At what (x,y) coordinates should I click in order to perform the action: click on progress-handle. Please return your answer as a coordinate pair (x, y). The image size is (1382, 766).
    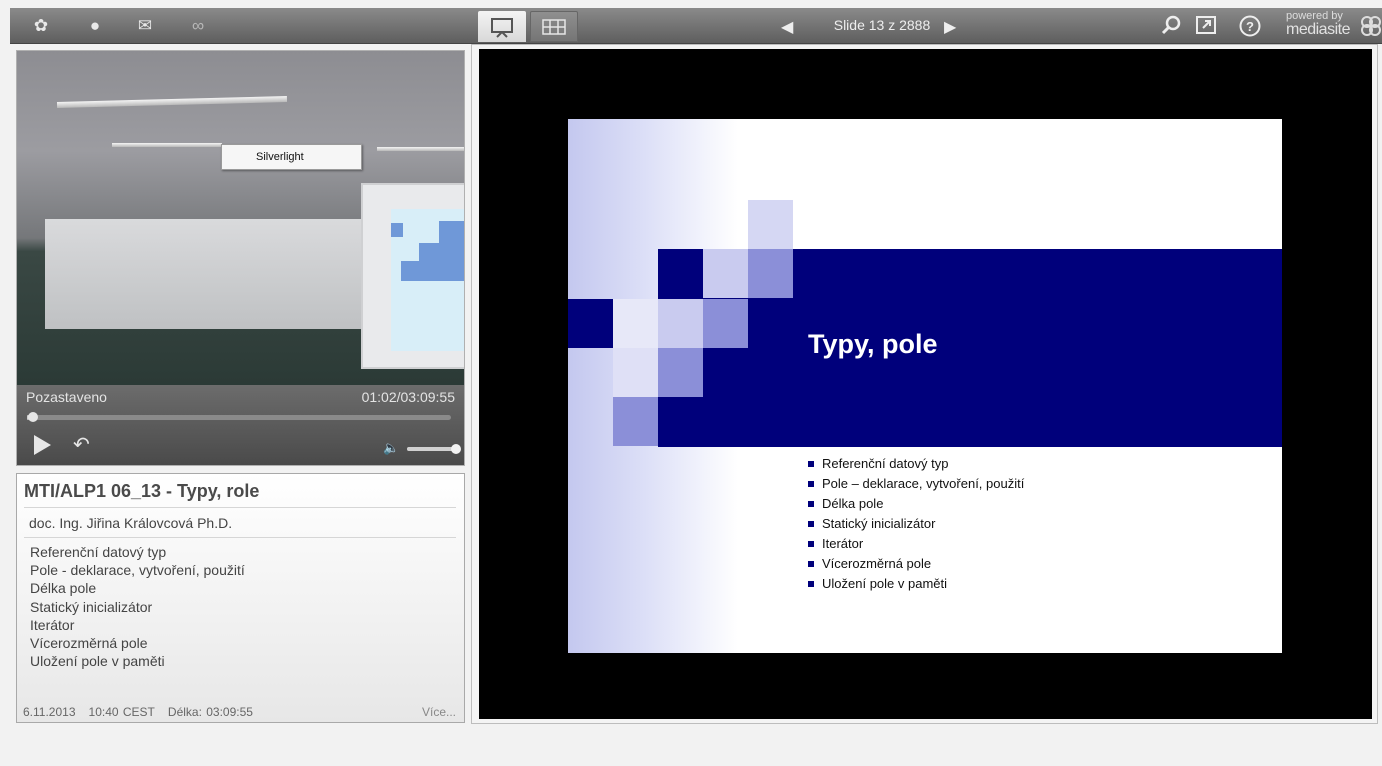
    Looking at the image, I should click on (33, 417).